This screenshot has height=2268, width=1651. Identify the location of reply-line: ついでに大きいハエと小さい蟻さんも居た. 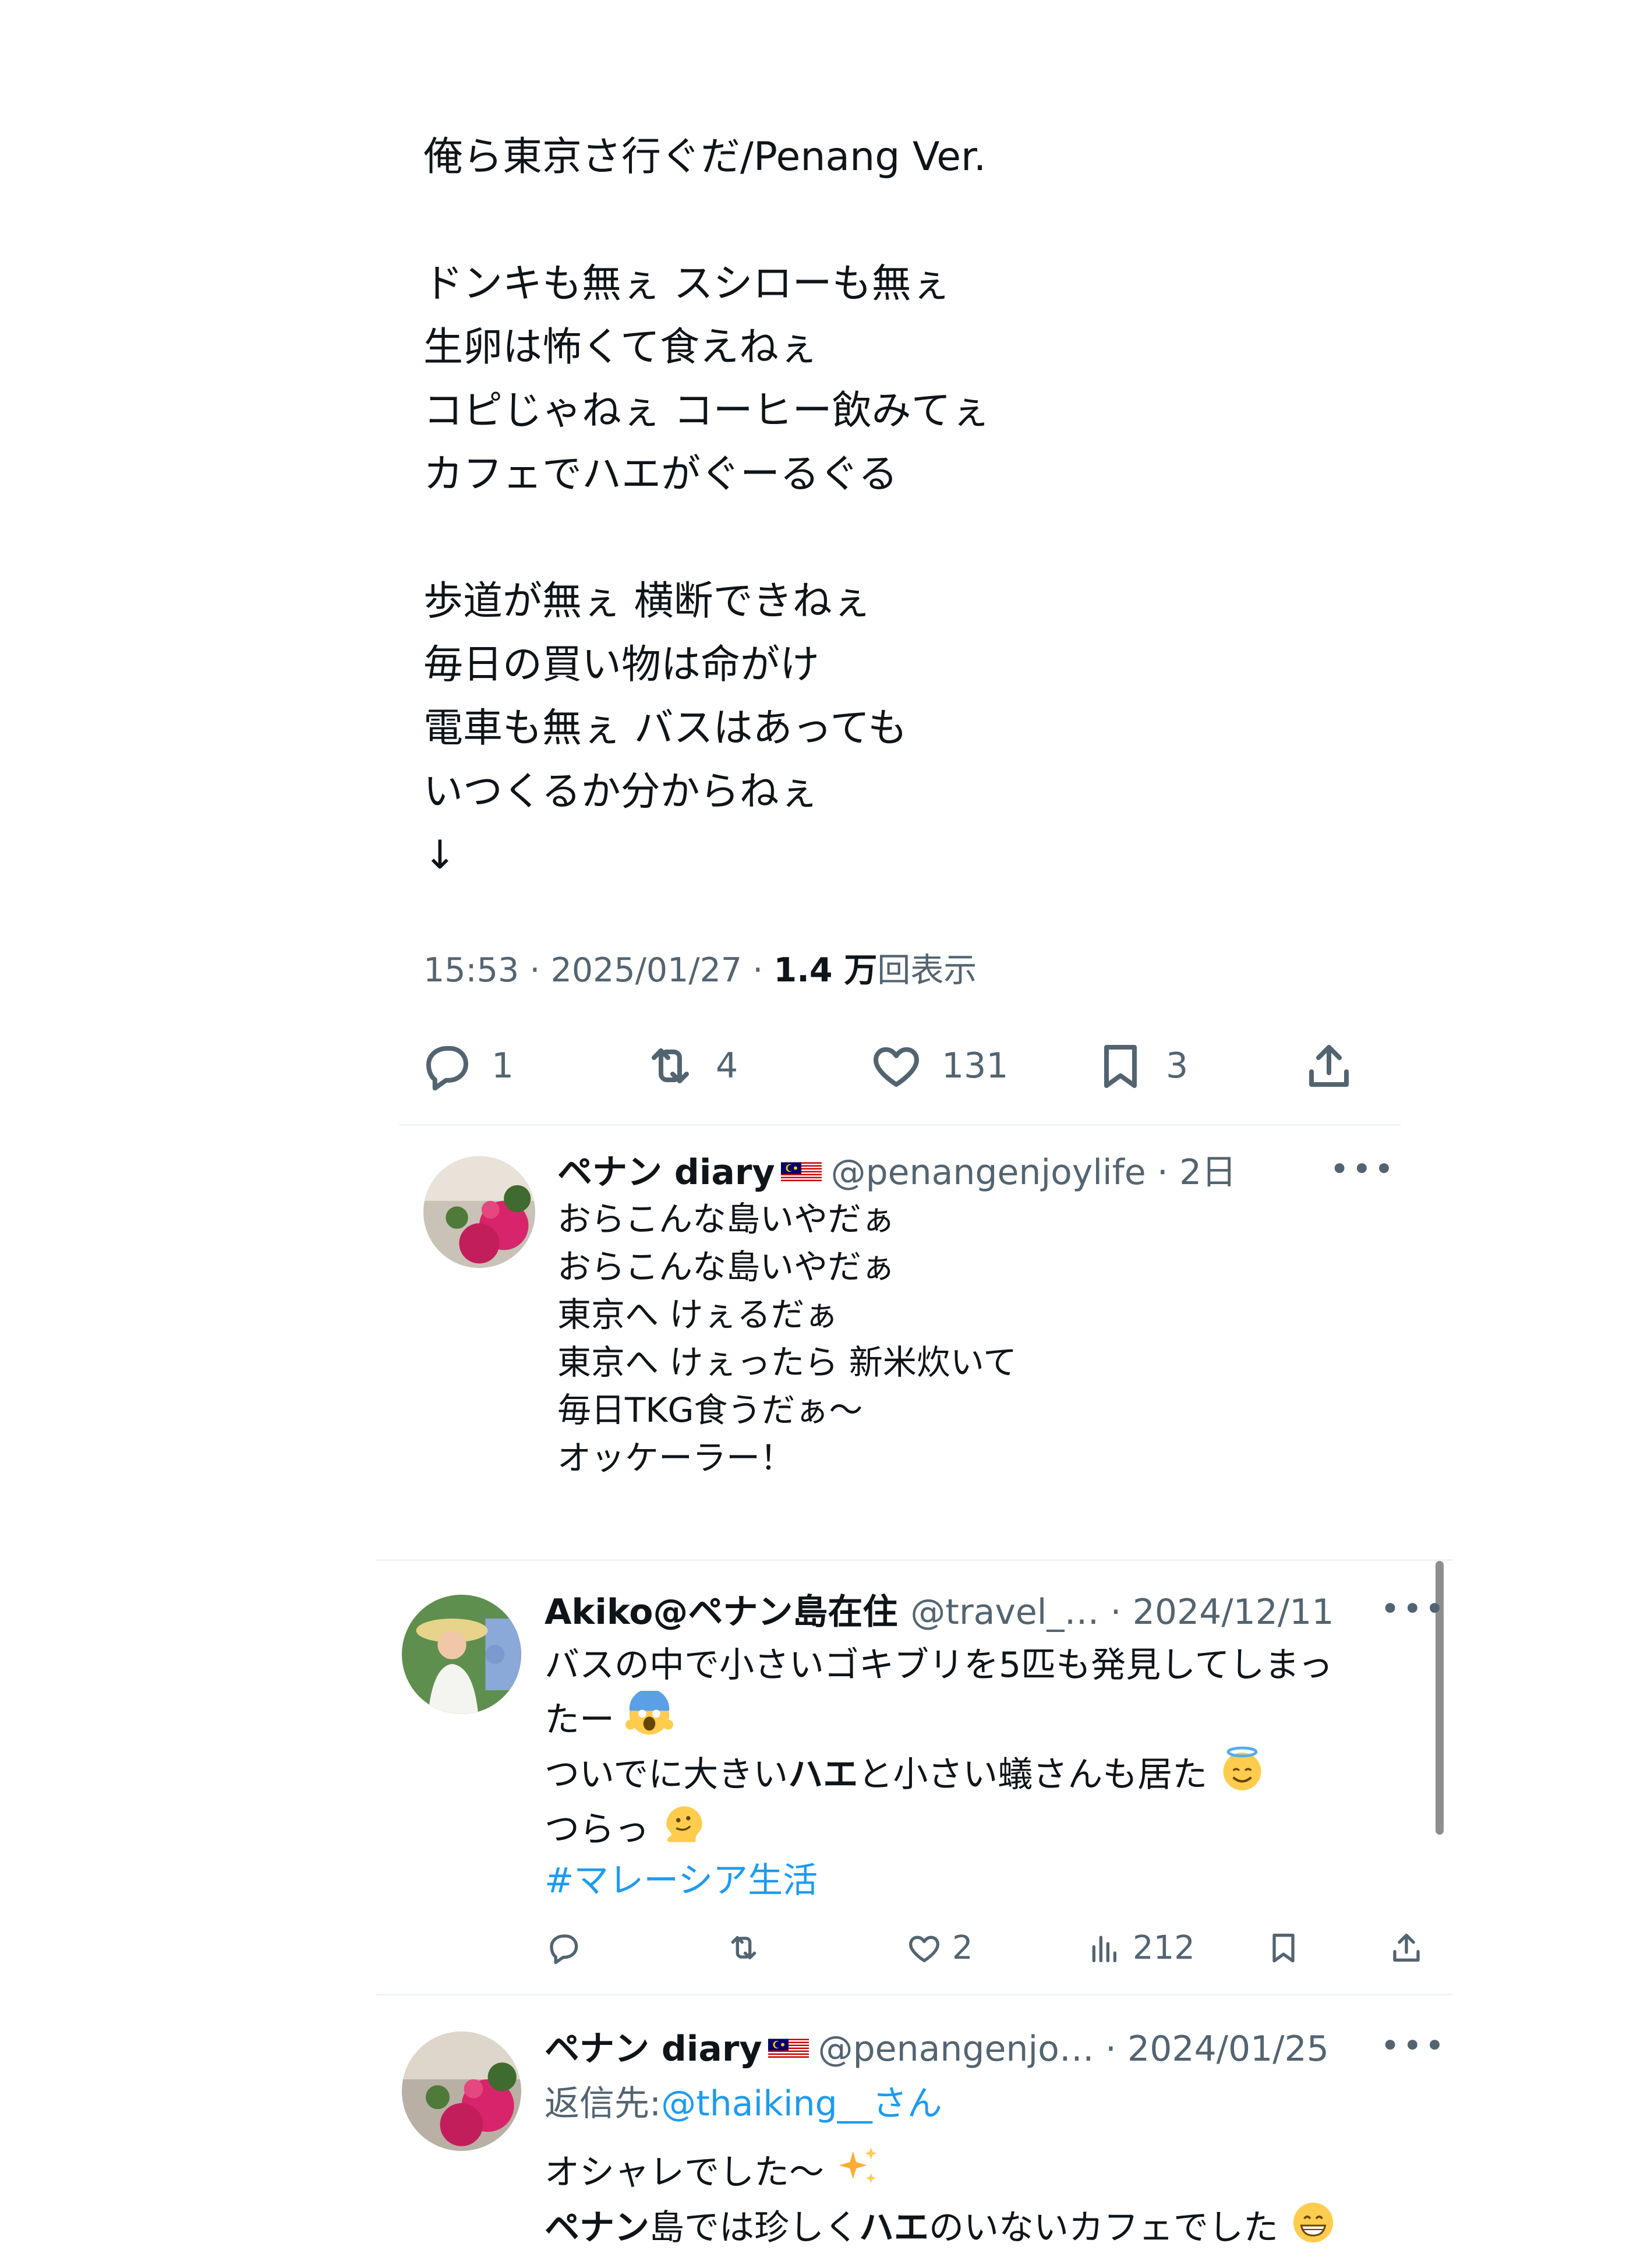
(939, 1773).